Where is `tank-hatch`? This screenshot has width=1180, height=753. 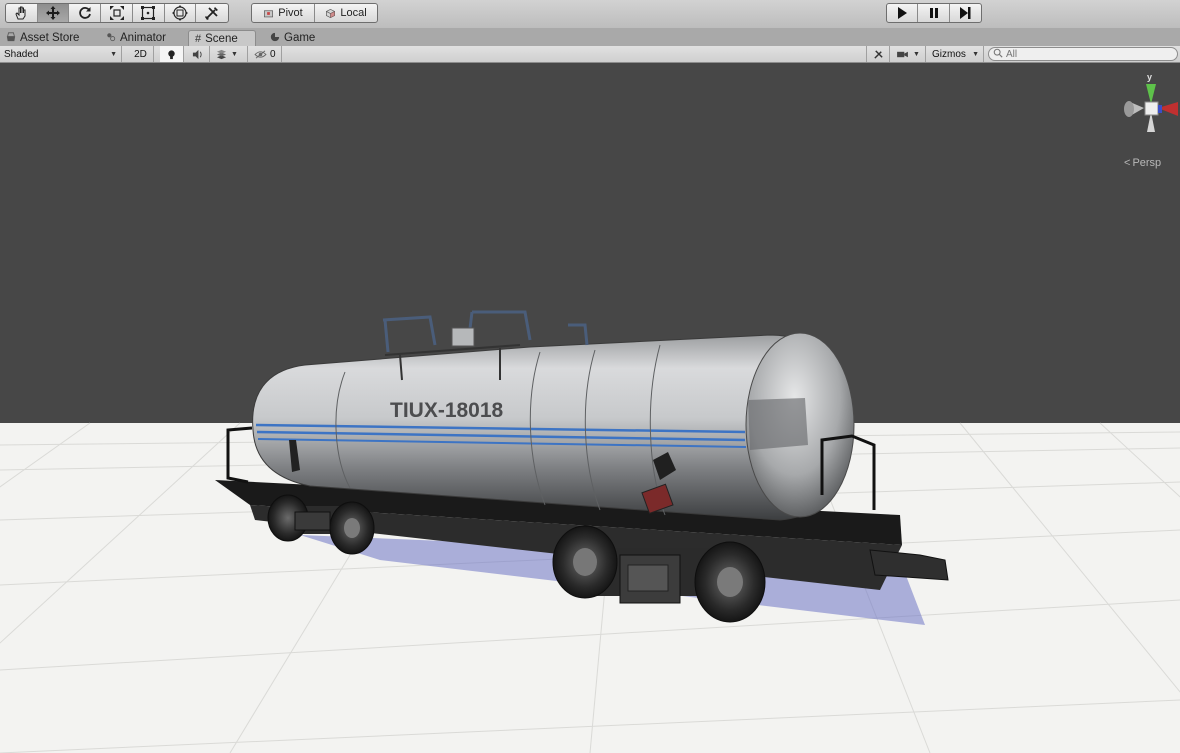
tank-hatch is located at coordinates (463, 337).